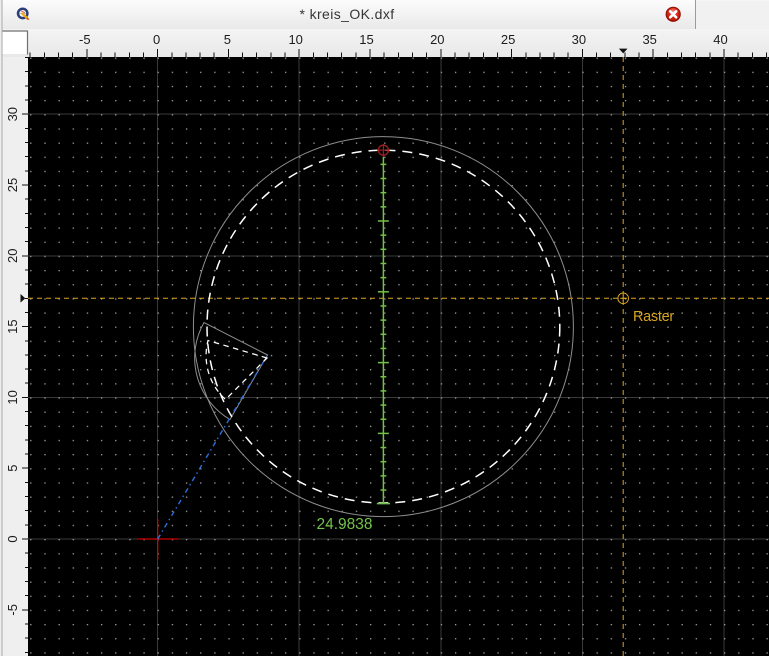 Image resolution: width=769 pixels, height=656 pixels. Describe the element at coordinates (345, 524) in the screenshot. I see `svg-text: 24.9838` at that location.